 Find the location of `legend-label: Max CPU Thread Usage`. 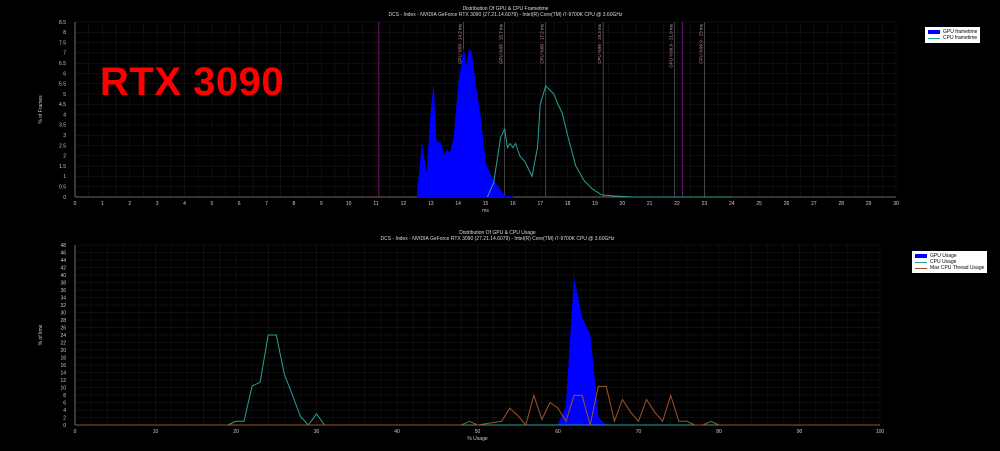

legend-label: Max CPU Thread Usage is located at coordinates (957, 268).